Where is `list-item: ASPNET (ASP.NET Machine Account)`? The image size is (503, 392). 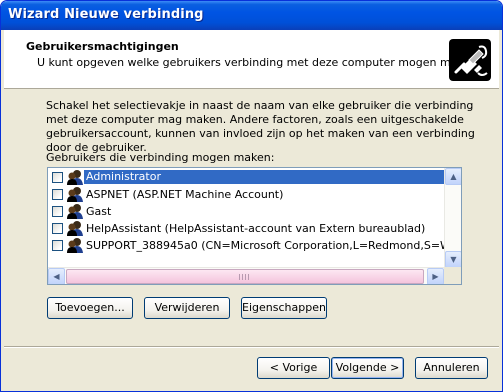 list-item: ASPNET (ASP.NET Machine Account) is located at coordinates (246, 194).